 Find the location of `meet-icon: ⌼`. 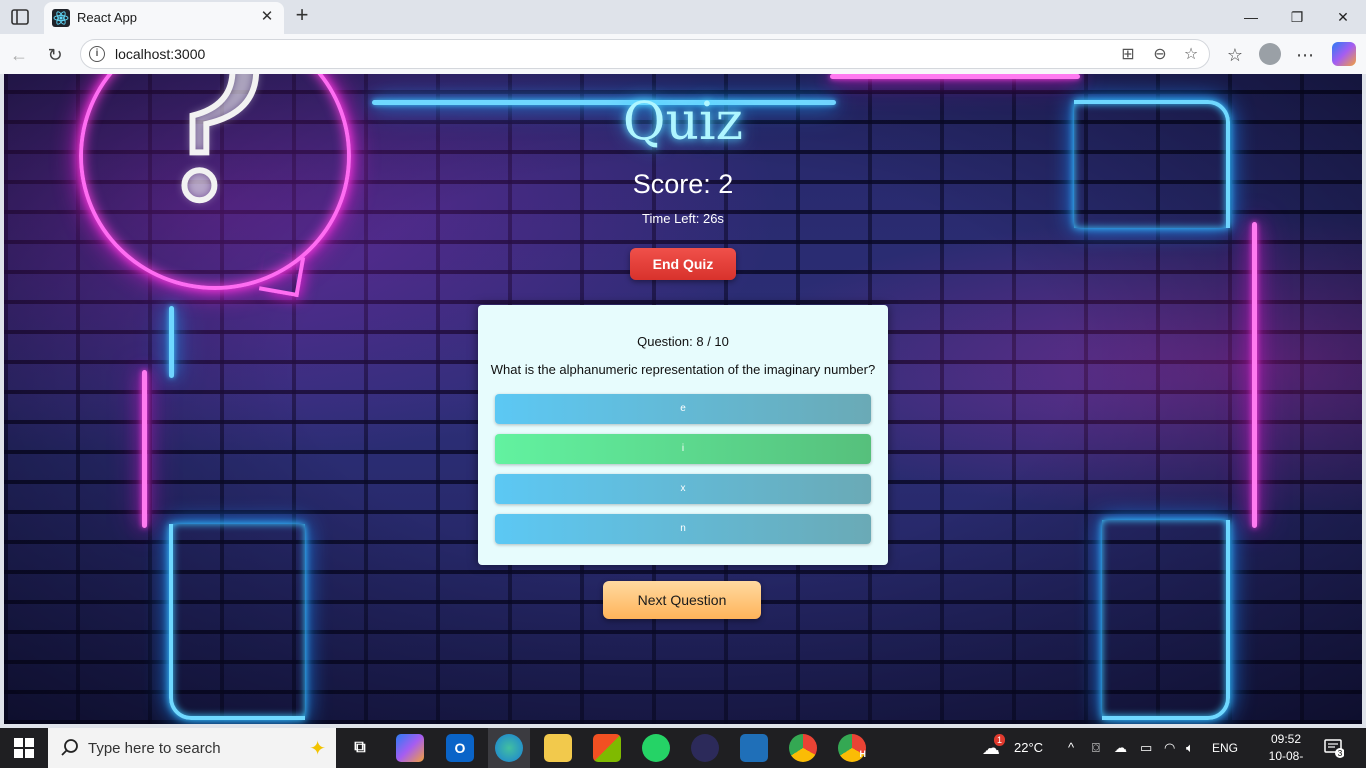

meet-icon: ⌼ is located at coordinates (1096, 748).